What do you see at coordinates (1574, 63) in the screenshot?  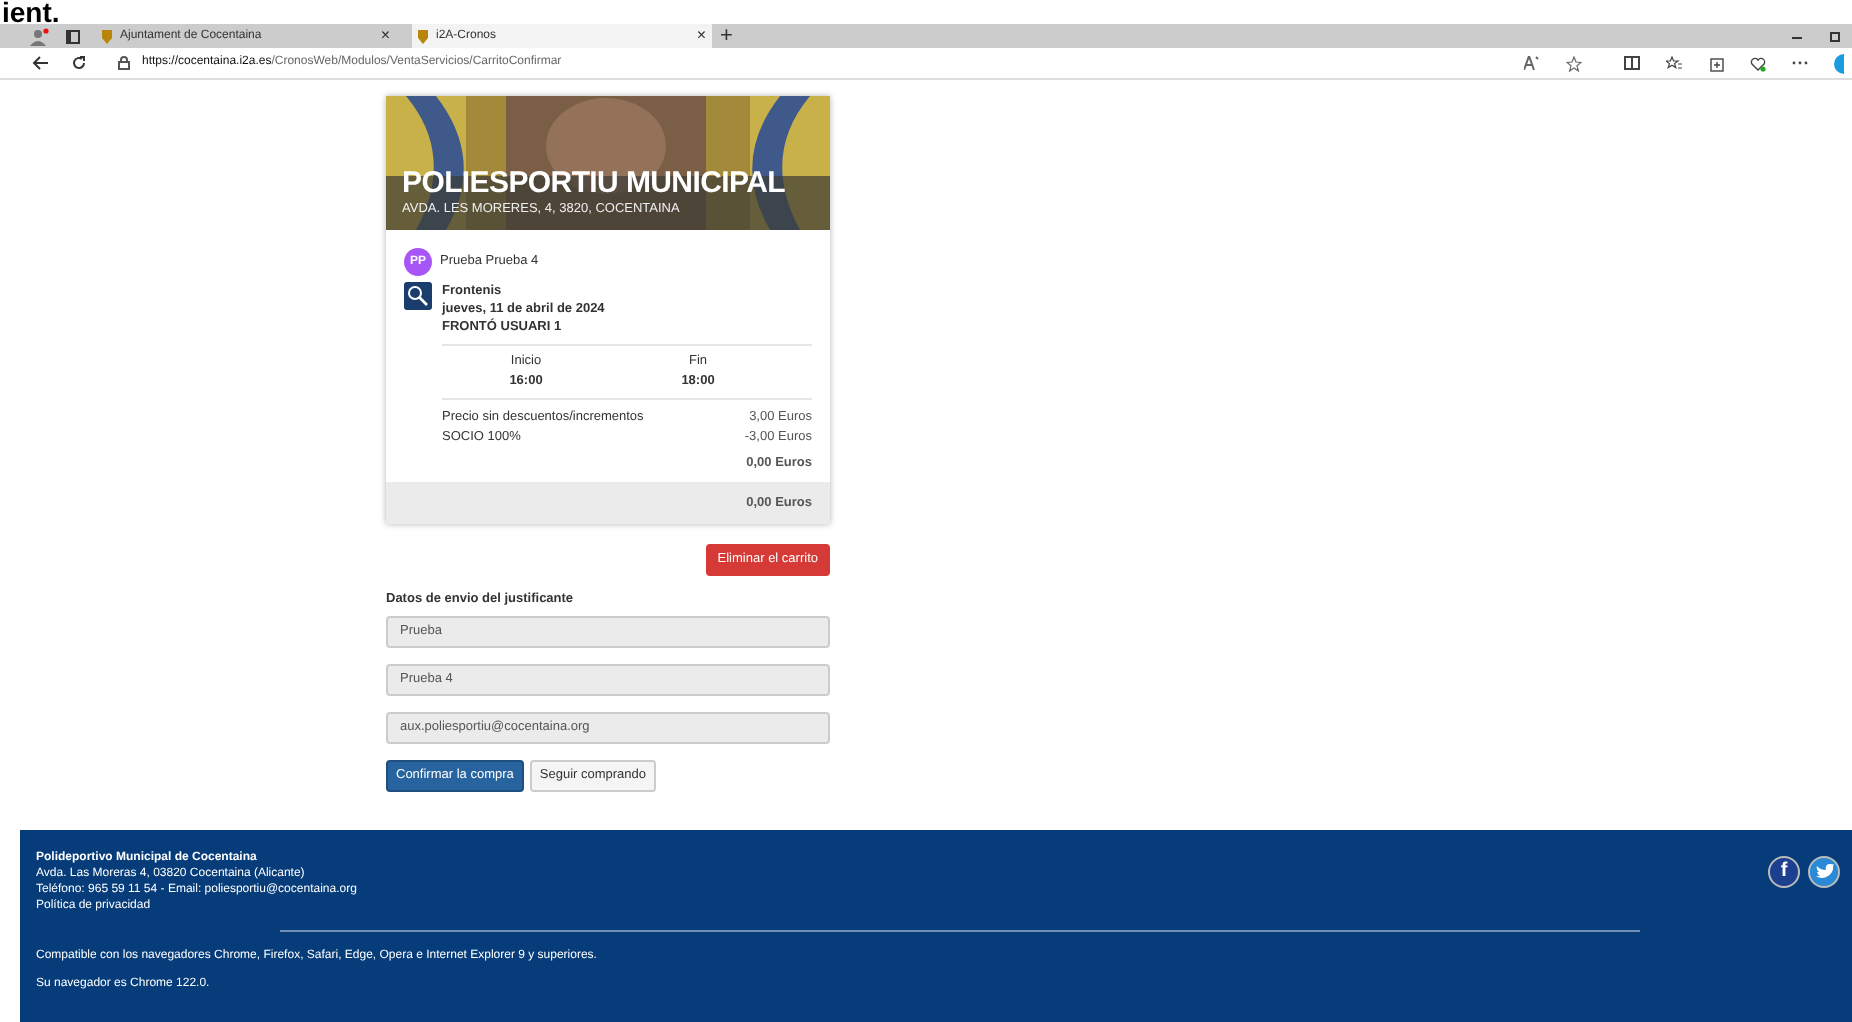 I see `star-icon` at bounding box center [1574, 63].